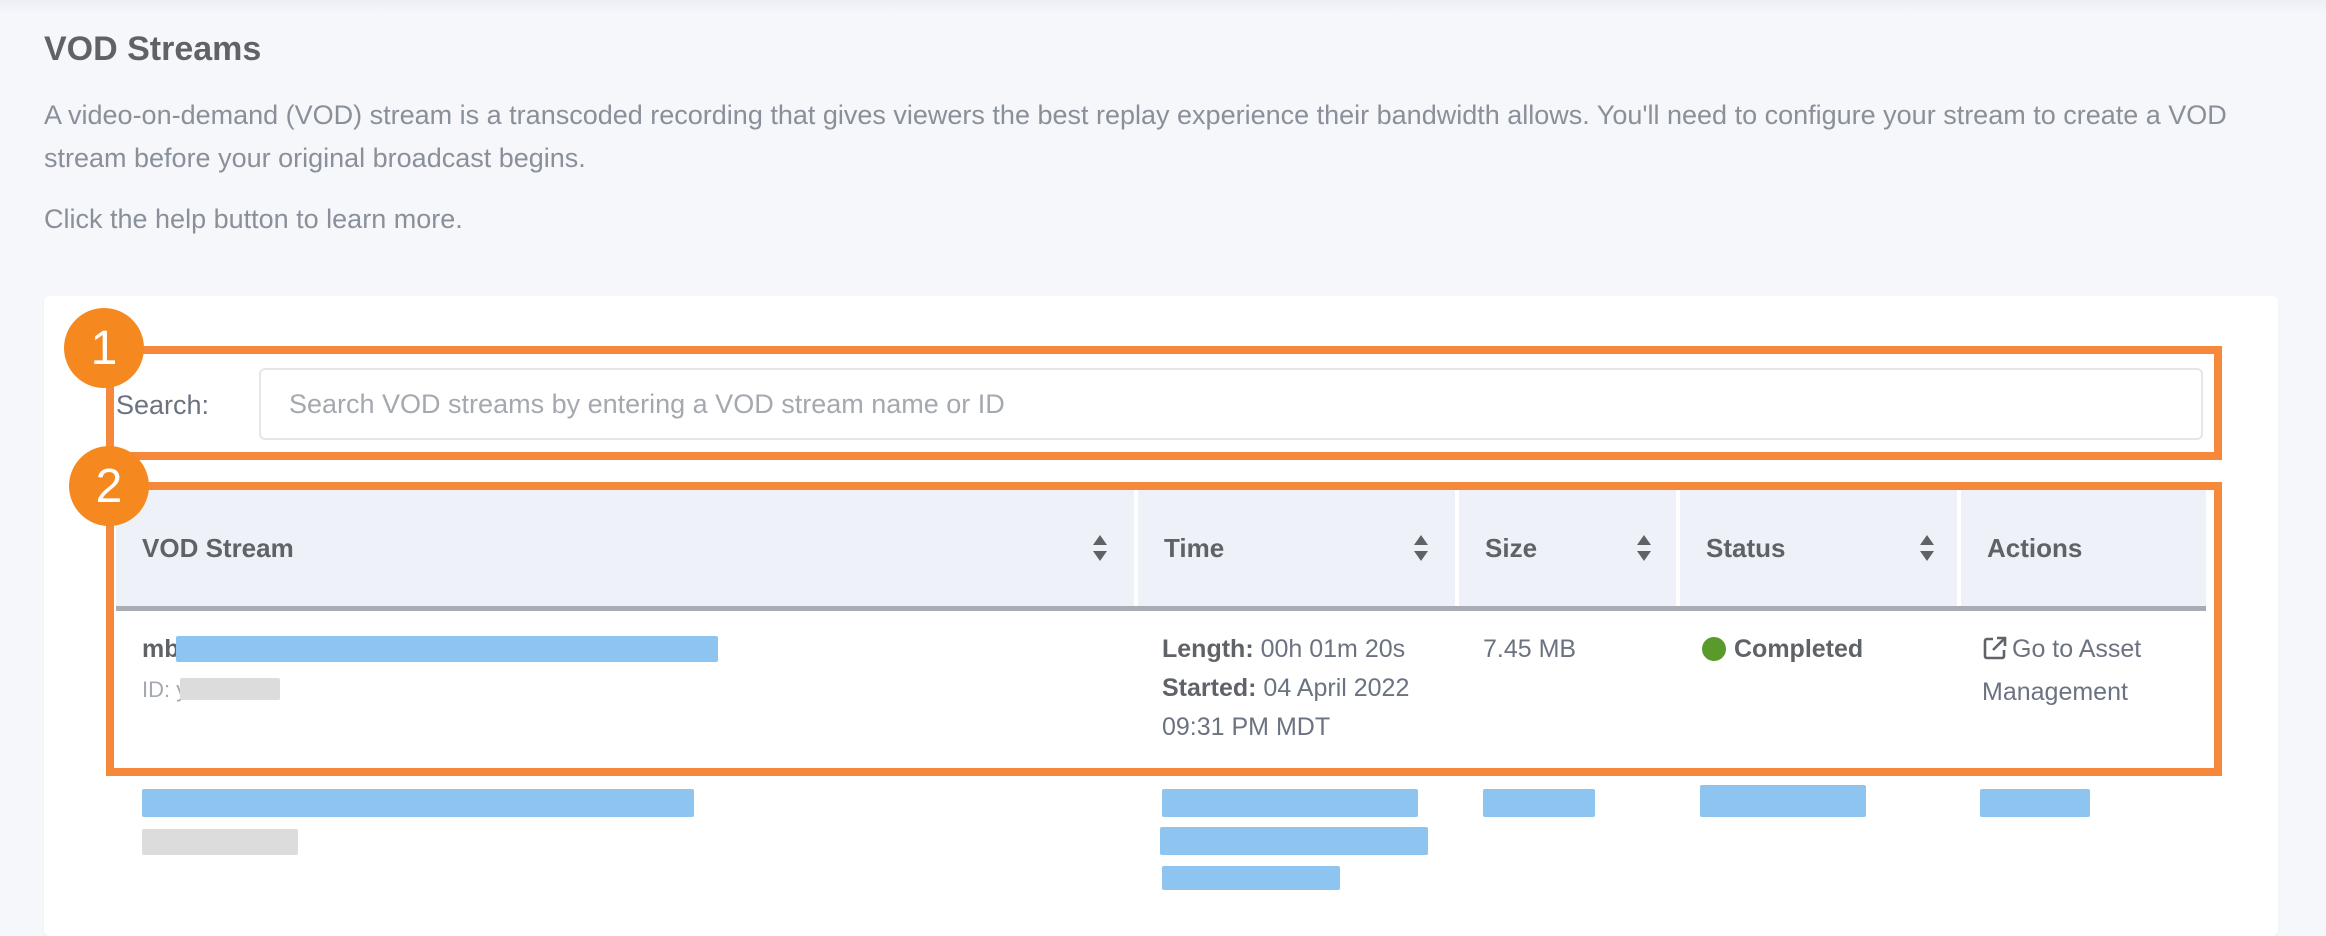  What do you see at coordinates (1714, 649) in the screenshot?
I see `status-dot-icon` at bounding box center [1714, 649].